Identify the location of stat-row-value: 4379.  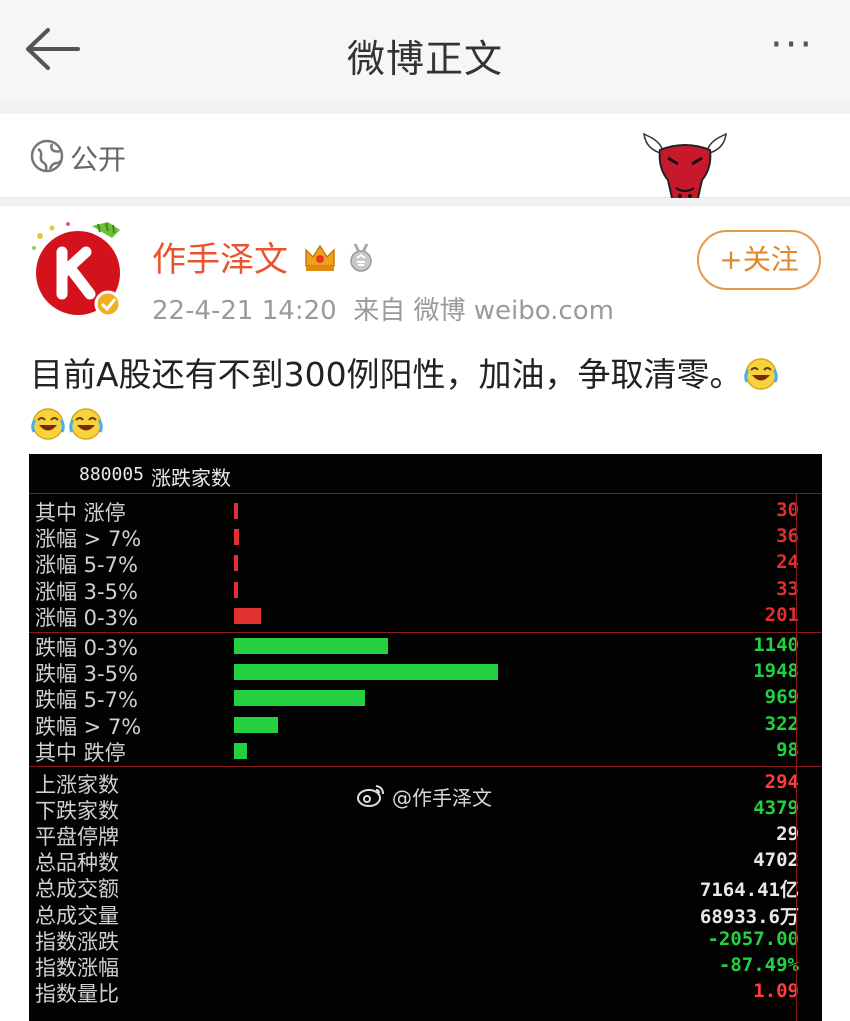
(776, 807).